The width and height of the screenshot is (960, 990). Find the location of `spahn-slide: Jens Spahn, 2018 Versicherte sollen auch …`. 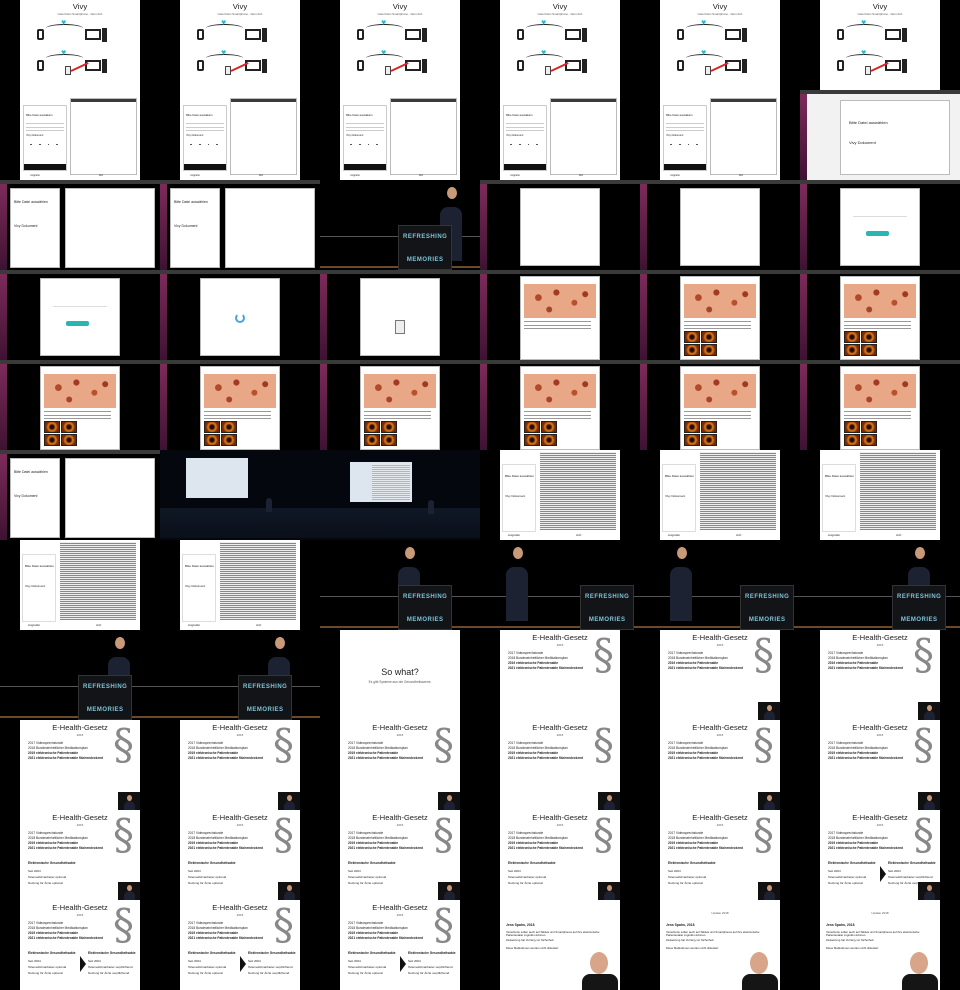

spahn-slide: Jens Spahn, 2018 Versicherte sollen auch … is located at coordinates (560, 945).